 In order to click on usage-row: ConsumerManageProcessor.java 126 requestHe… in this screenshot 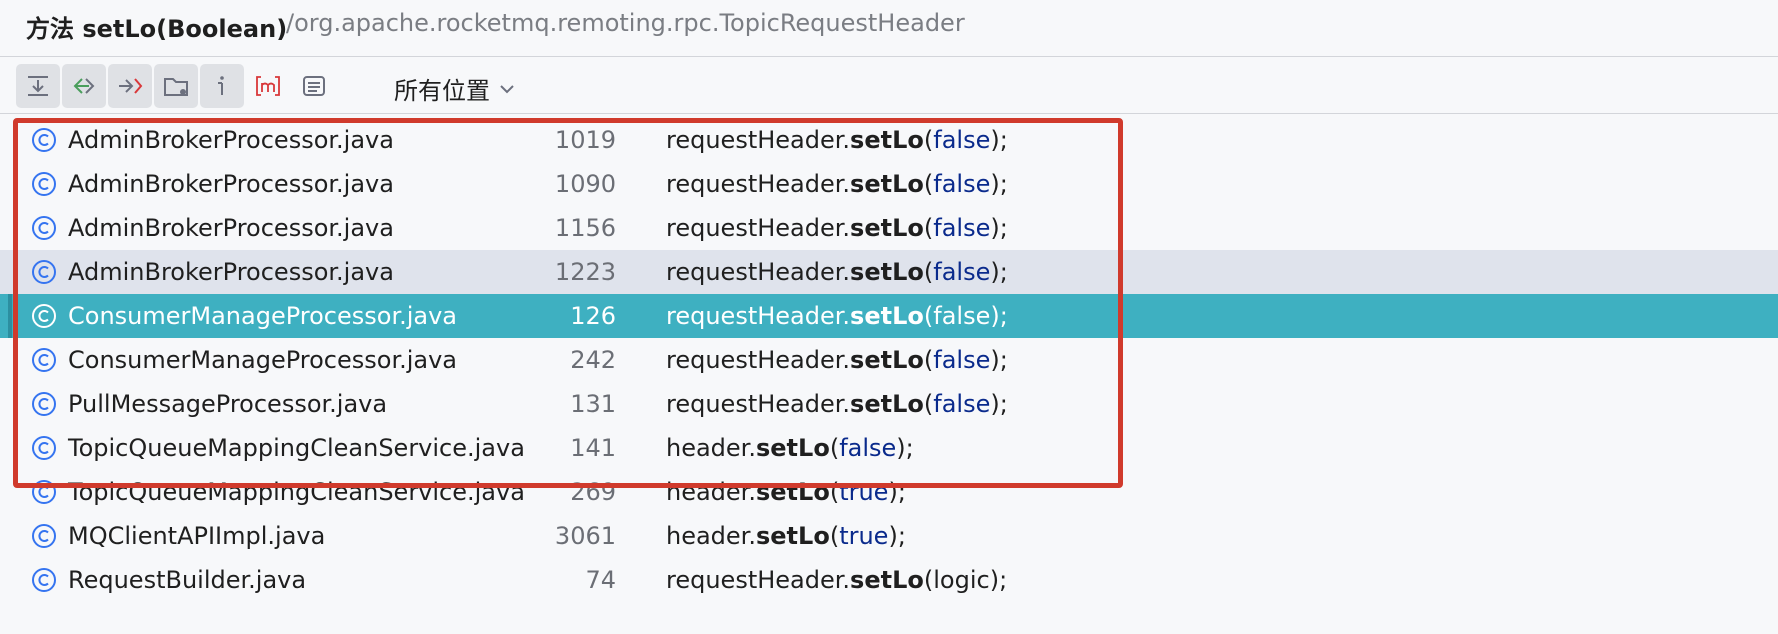, I will do `click(889, 316)`.